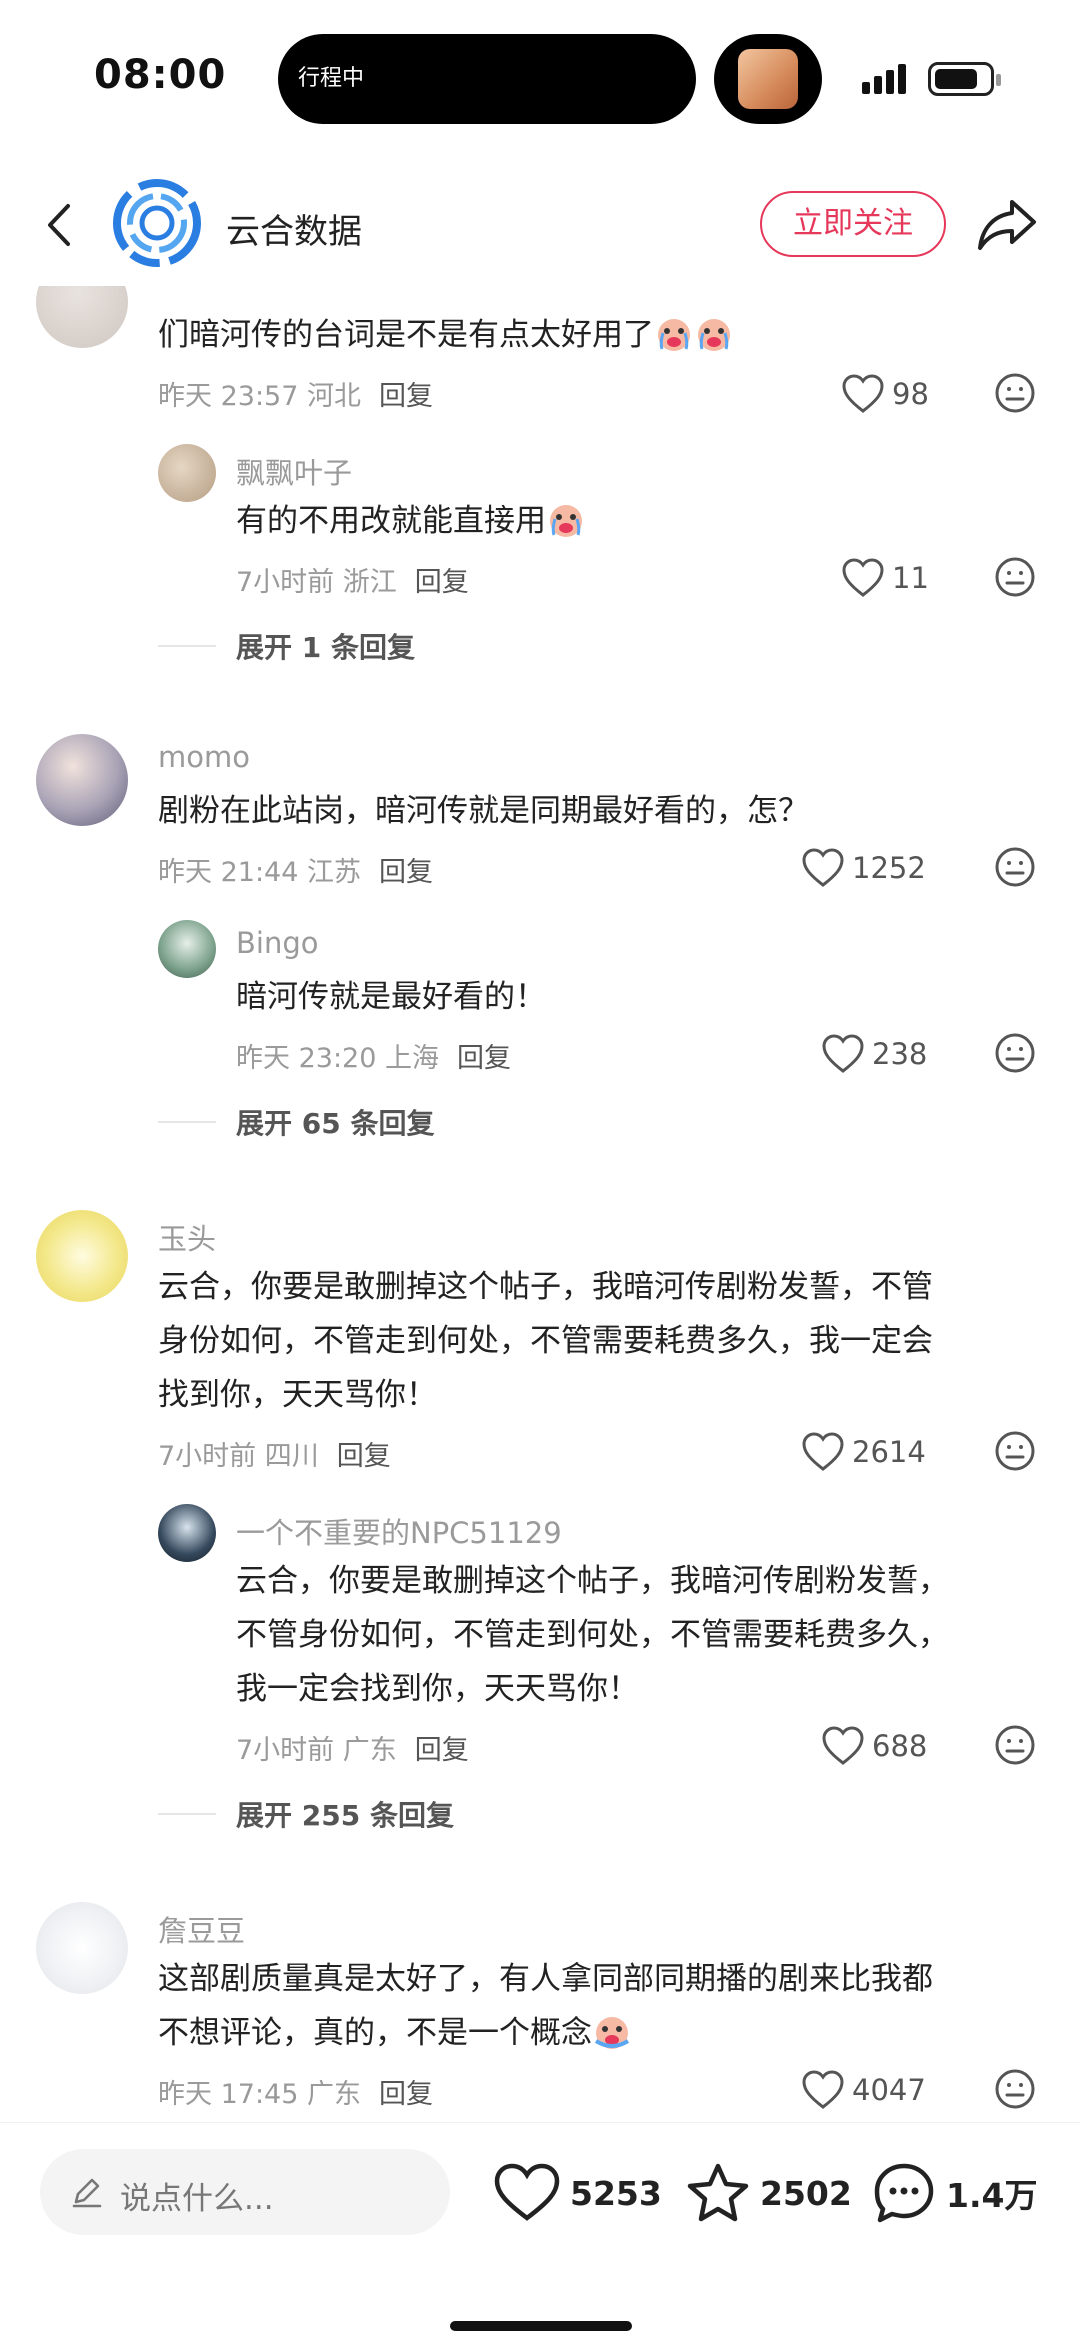  What do you see at coordinates (60, 225) in the screenshot?
I see `back-button` at bounding box center [60, 225].